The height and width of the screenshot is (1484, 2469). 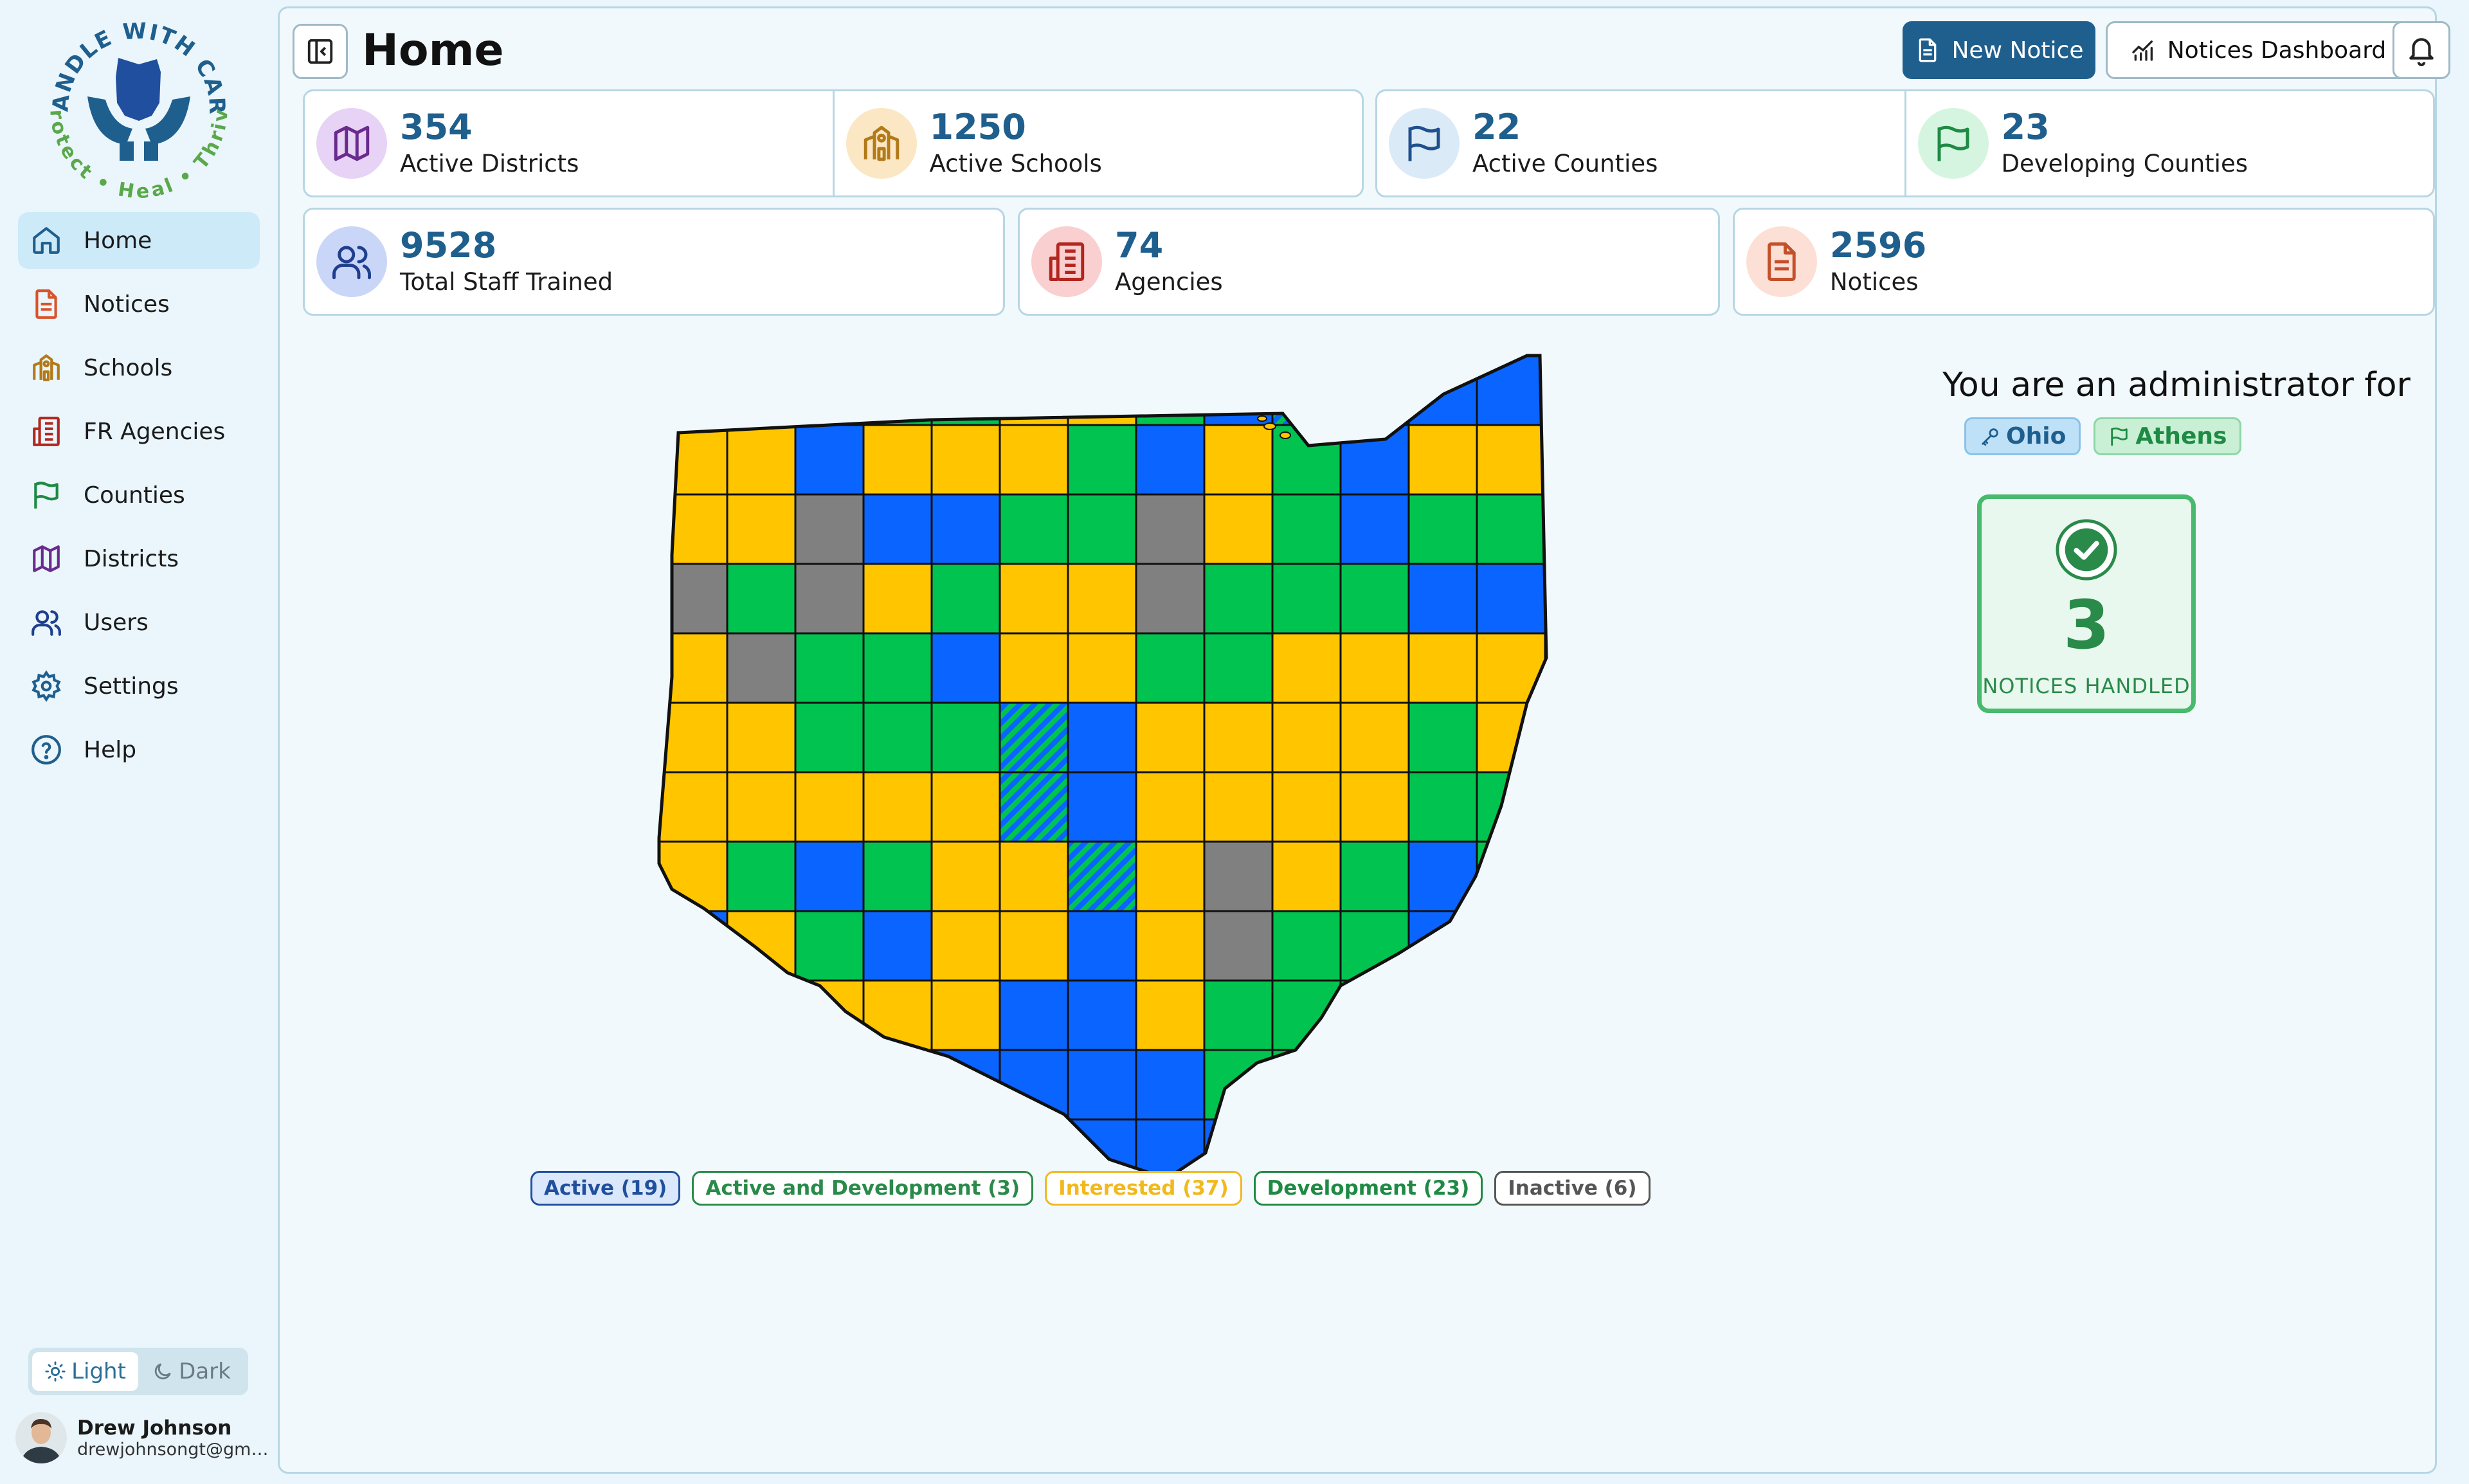 What do you see at coordinates (139, 495) in the screenshot?
I see `sidebar-item-counties: Counties` at bounding box center [139, 495].